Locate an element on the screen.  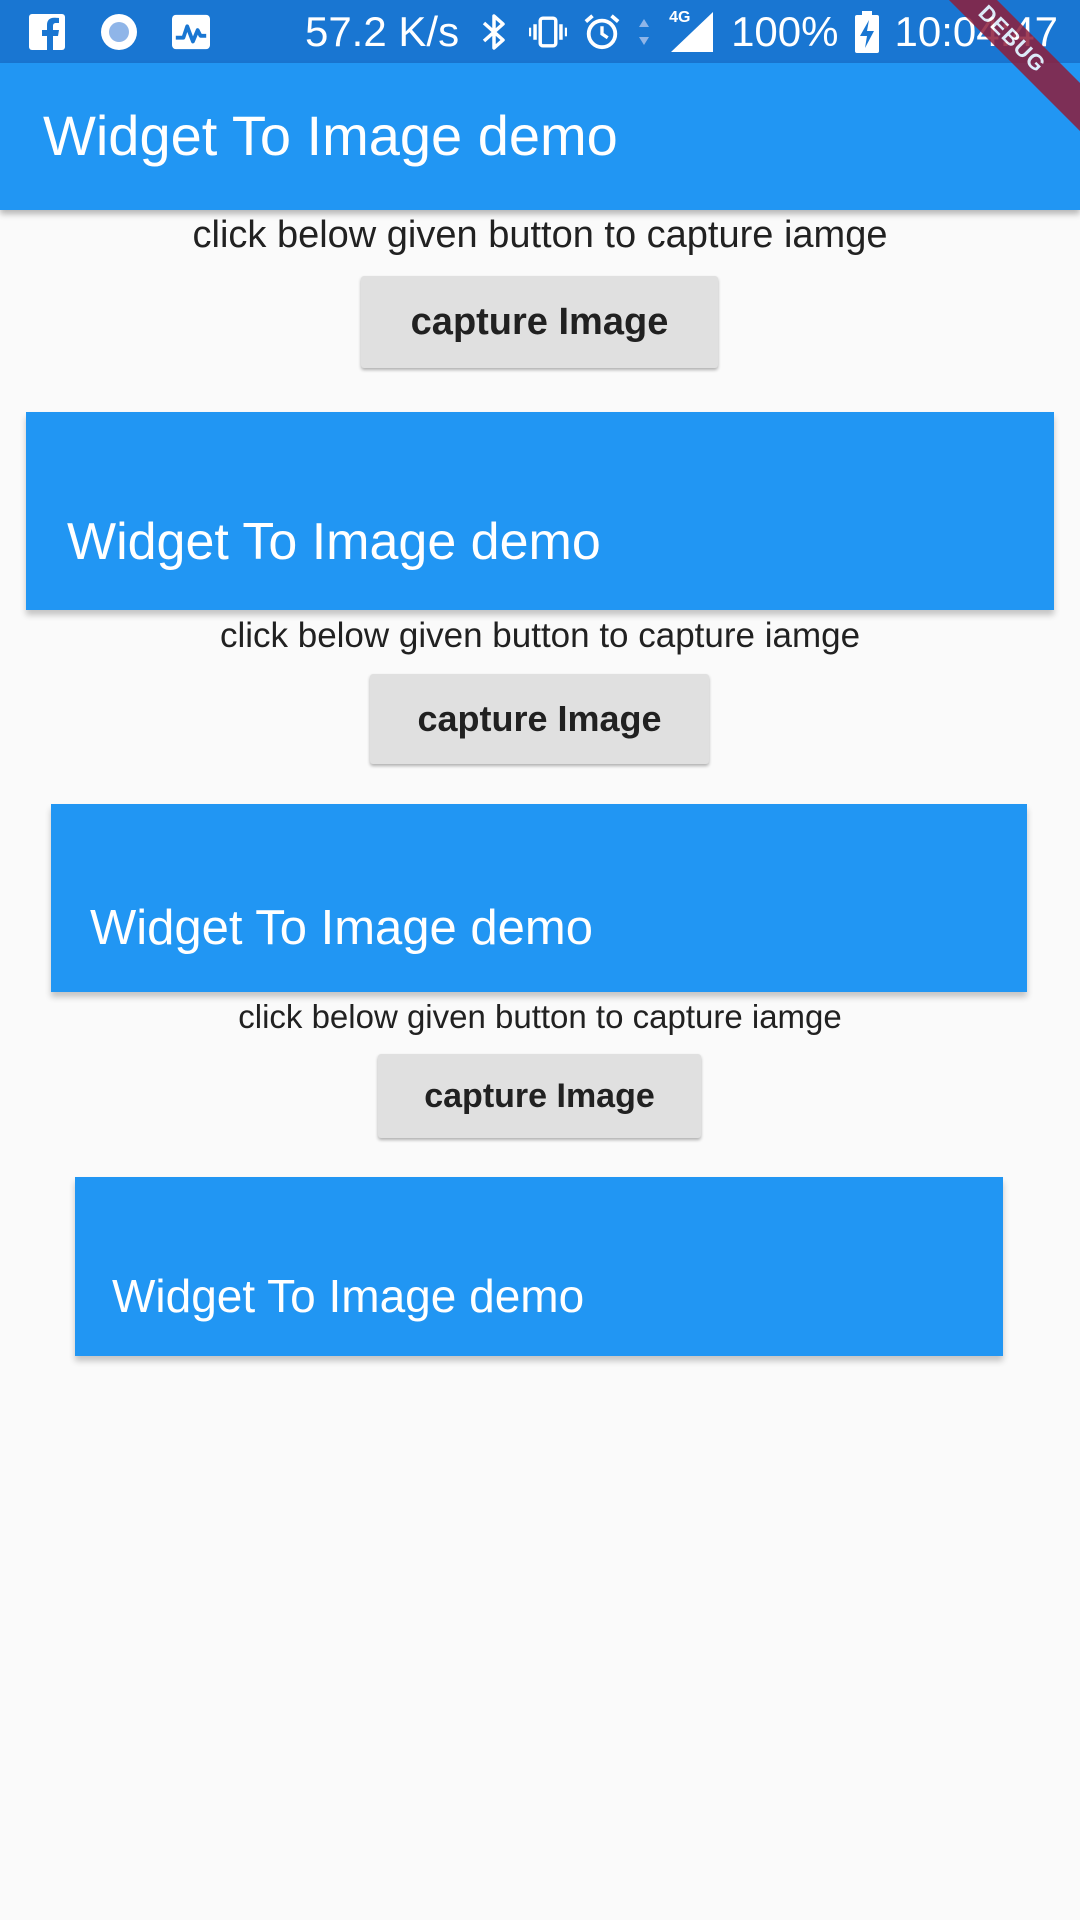
status-bar-system: 57.2 K/s 4G 100% 10:04:47 is located at coordinates (681, 32).